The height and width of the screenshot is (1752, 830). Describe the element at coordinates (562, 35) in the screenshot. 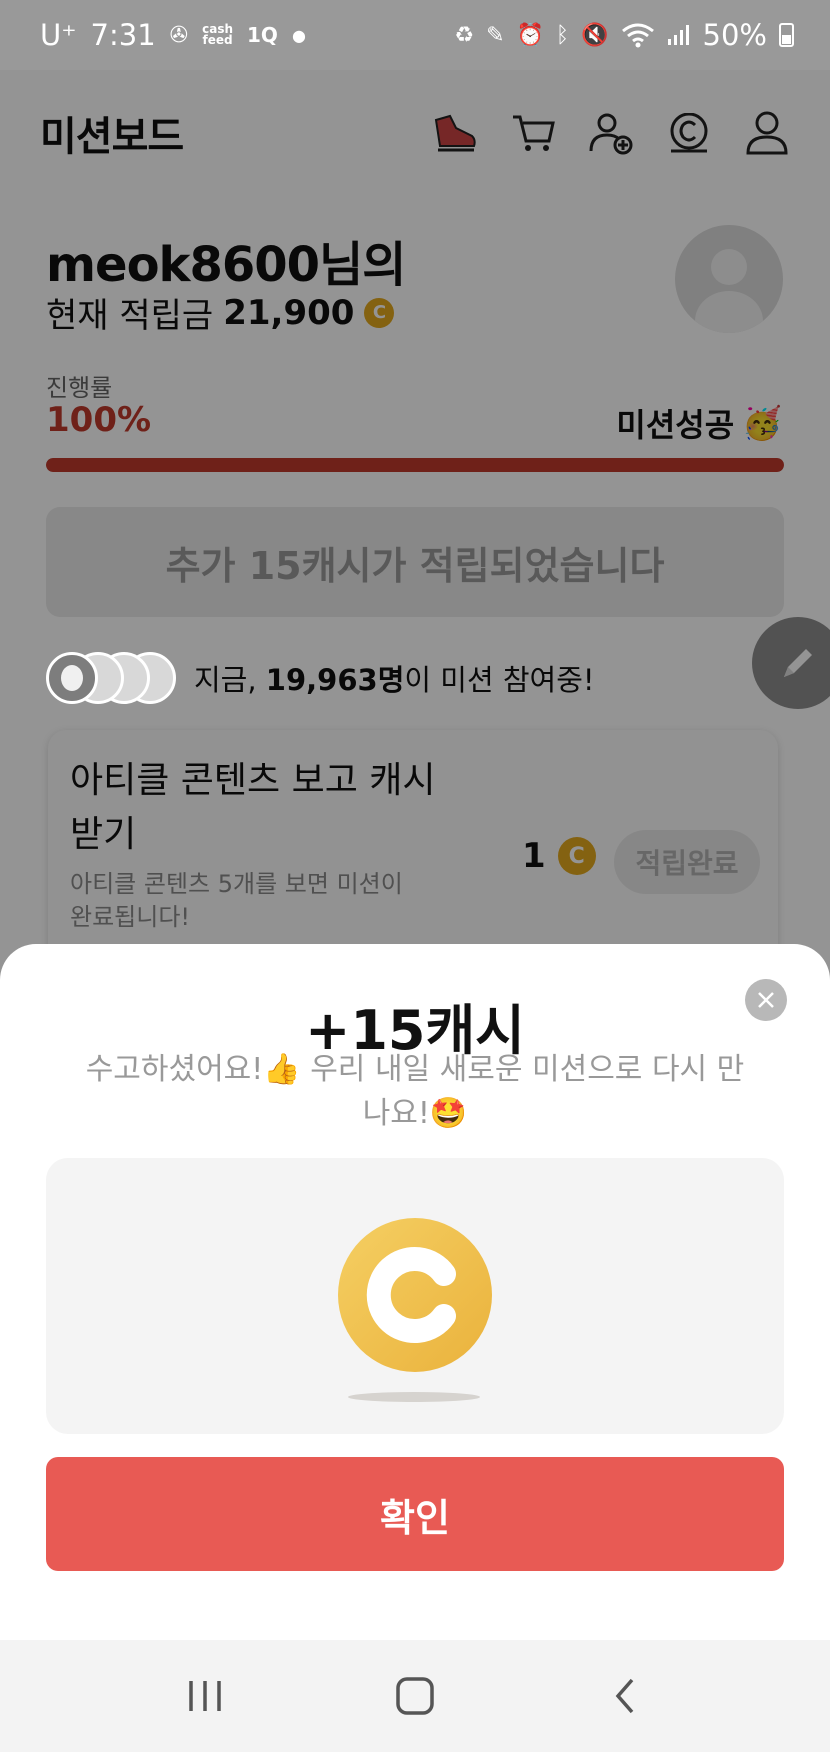

I see `bluetooth-icon: ᛒ` at that location.